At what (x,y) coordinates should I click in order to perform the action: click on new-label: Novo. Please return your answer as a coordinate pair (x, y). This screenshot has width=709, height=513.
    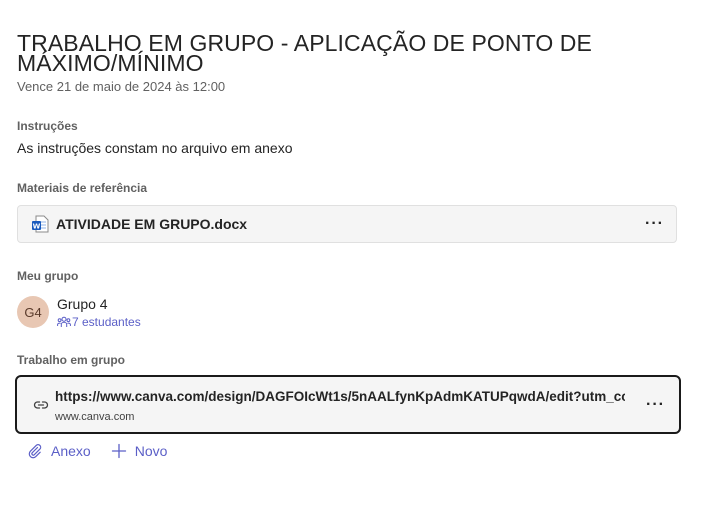
    Looking at the image, I should click on (151, 451).